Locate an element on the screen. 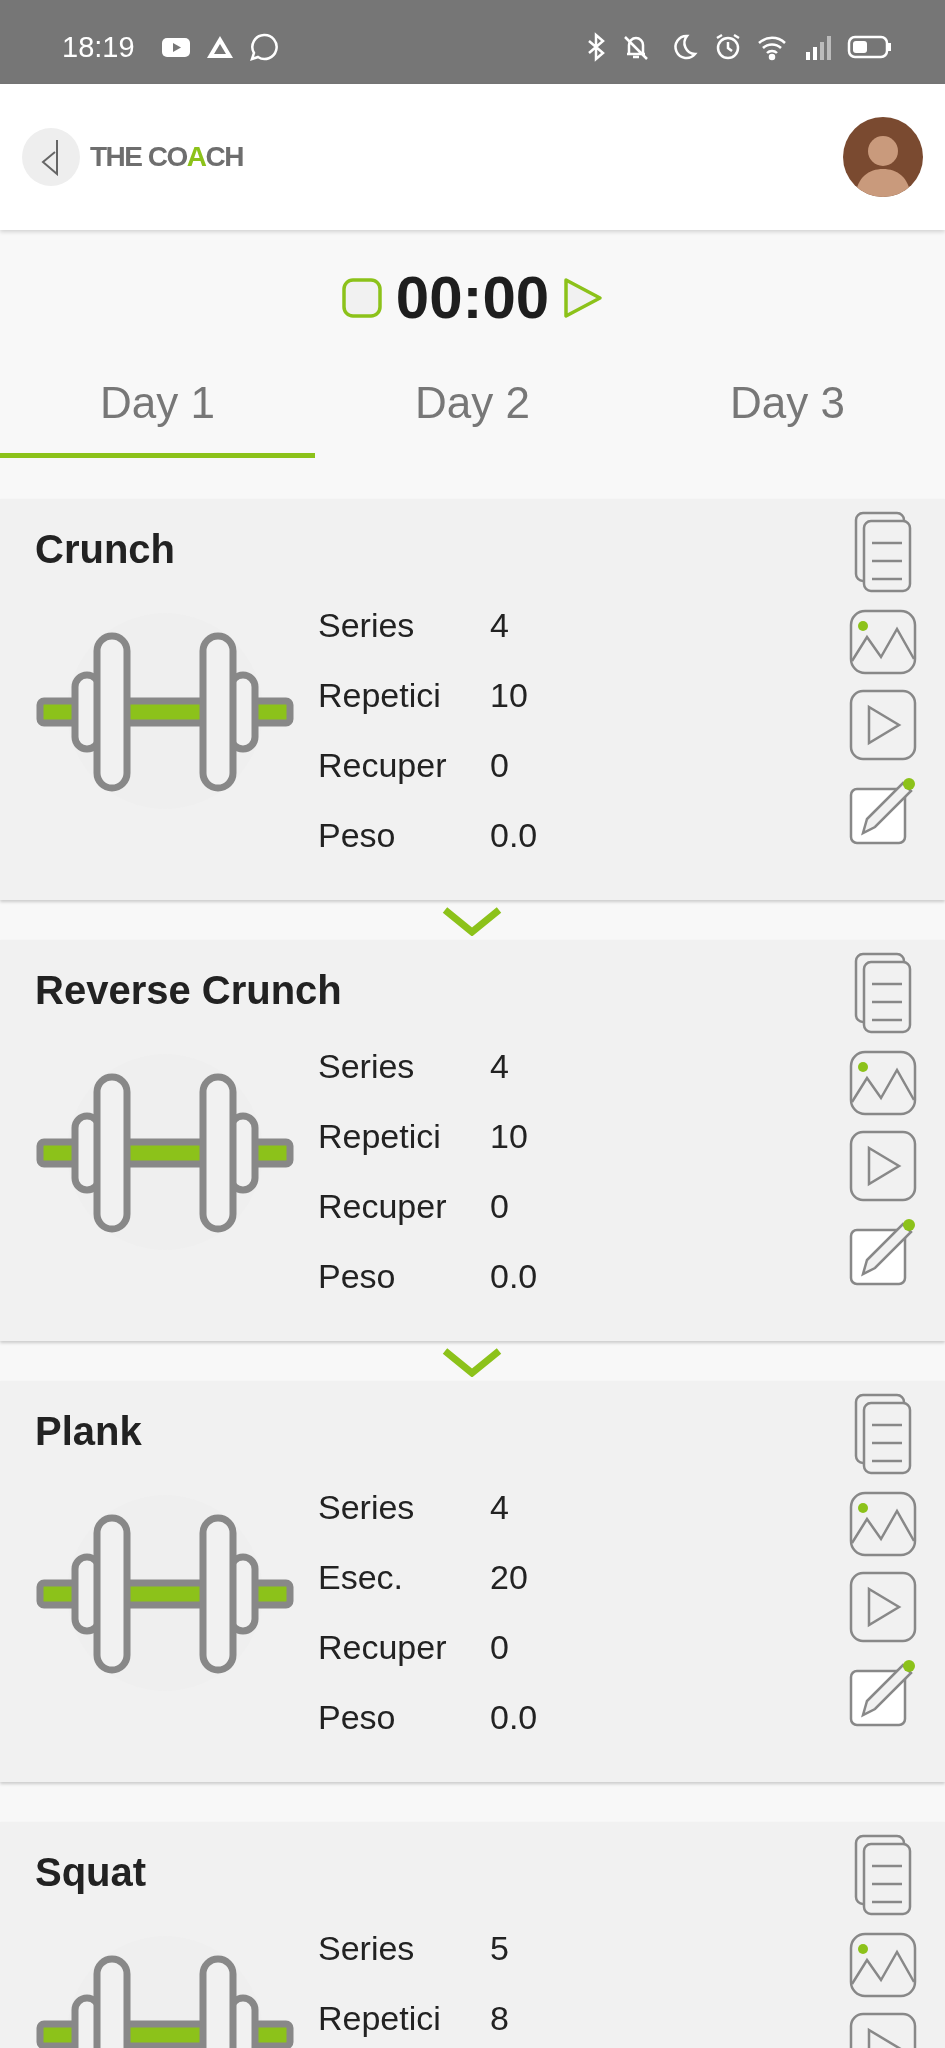 The image size is (945, 2048). stat-value: 20 is located at coordinates (509, 1578).